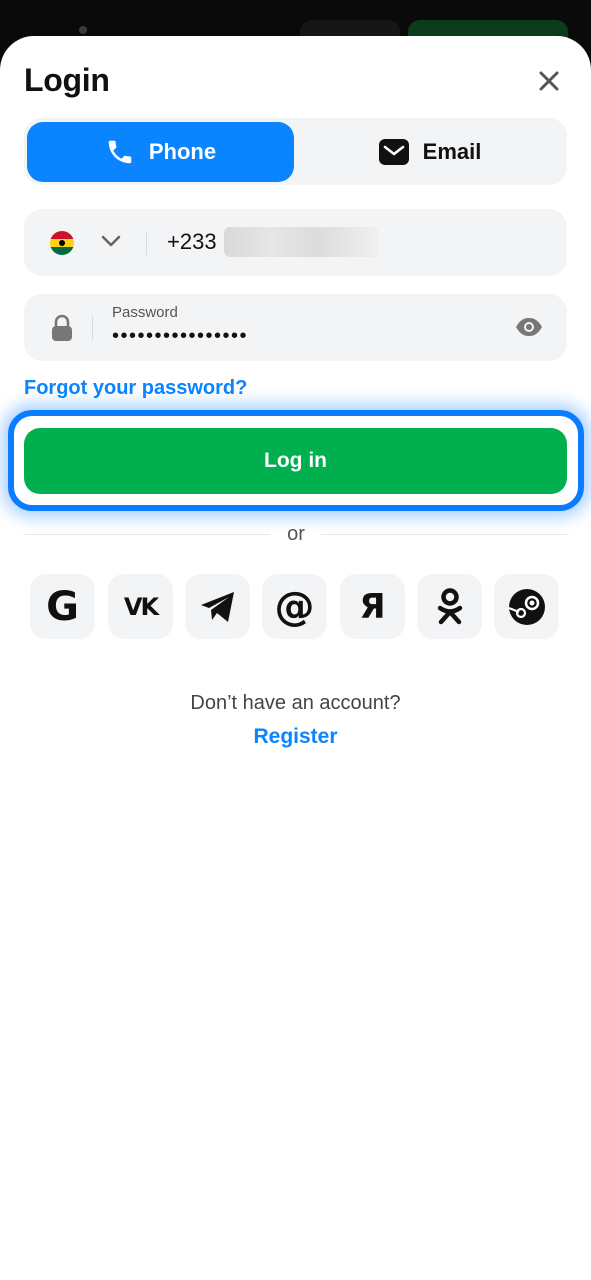 Image resolution: width=591 pixels, height=1280 pixels. Describe the element at coordinates (180, 336) in the screenshot. I see `password-input: ••••••••••••••••` at that location.